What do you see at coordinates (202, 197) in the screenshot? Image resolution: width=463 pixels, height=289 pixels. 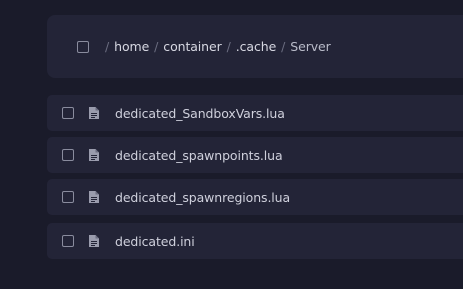 I see `file-name: dedicated_spawnregions.lua` at bounding box center [202, 197].